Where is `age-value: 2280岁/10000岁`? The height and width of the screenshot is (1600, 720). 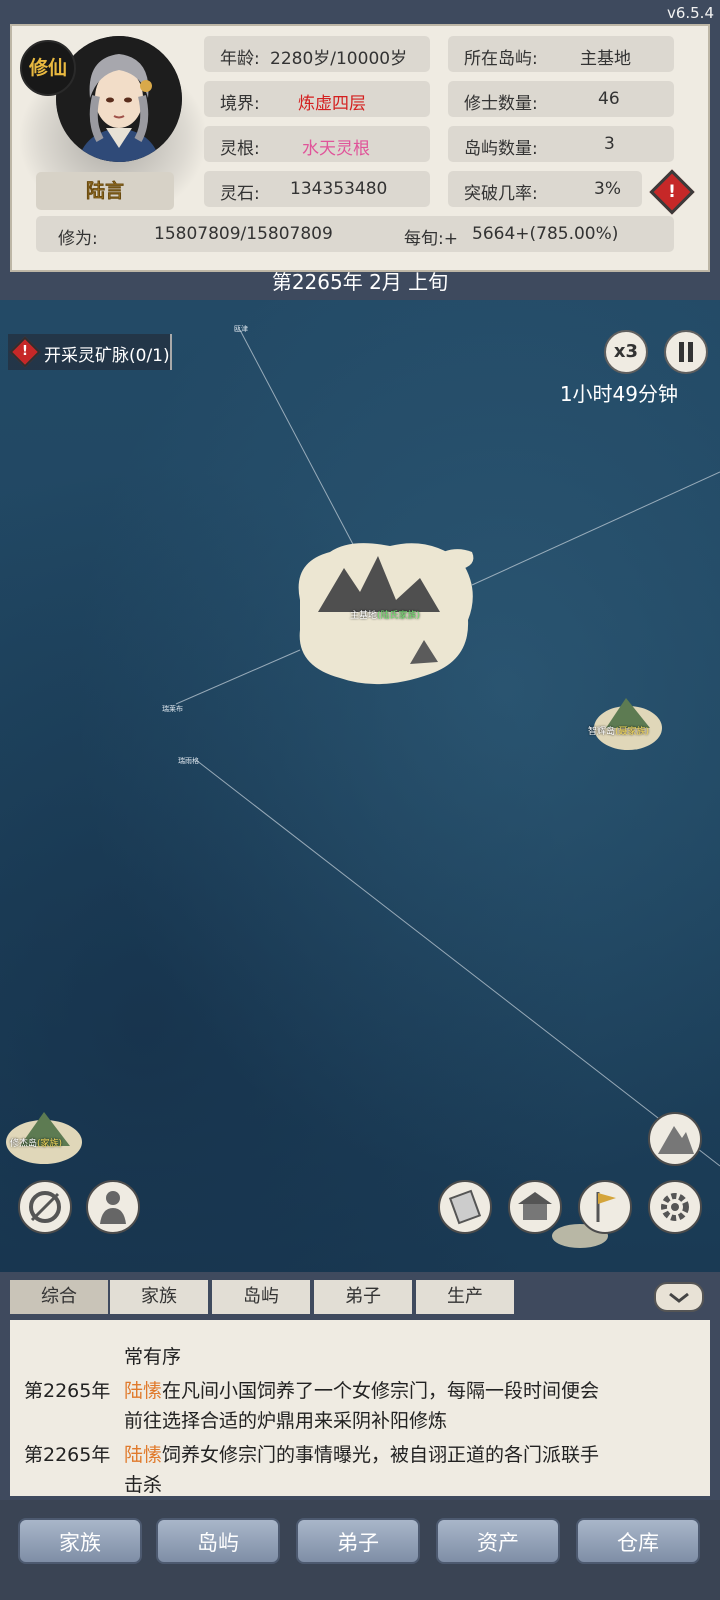
age-value: 2280岁/10000岁 is located at coordinates (339, 59).